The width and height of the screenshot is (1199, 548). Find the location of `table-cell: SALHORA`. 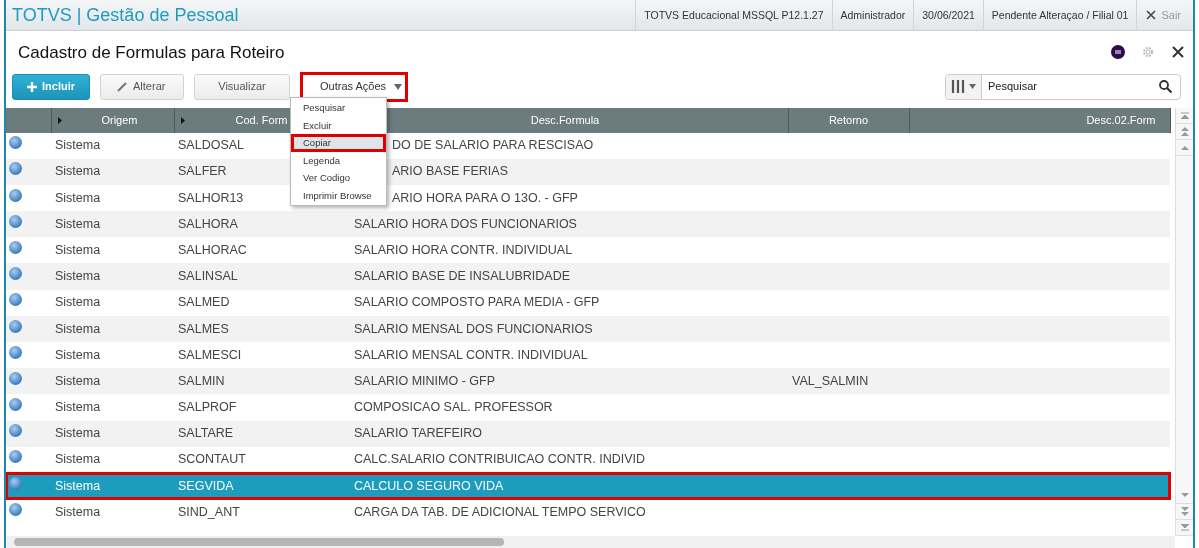

table-cell: SALHORA is located at coordinates (208, 223).